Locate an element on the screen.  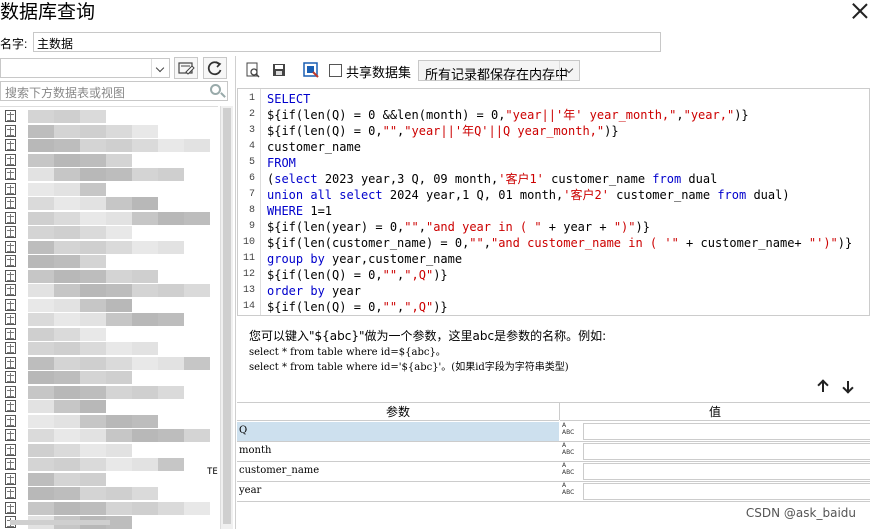
sql-line: 12 ${if(len(Q) = 0,"",",Q")} is located at coordinates (553, 275).